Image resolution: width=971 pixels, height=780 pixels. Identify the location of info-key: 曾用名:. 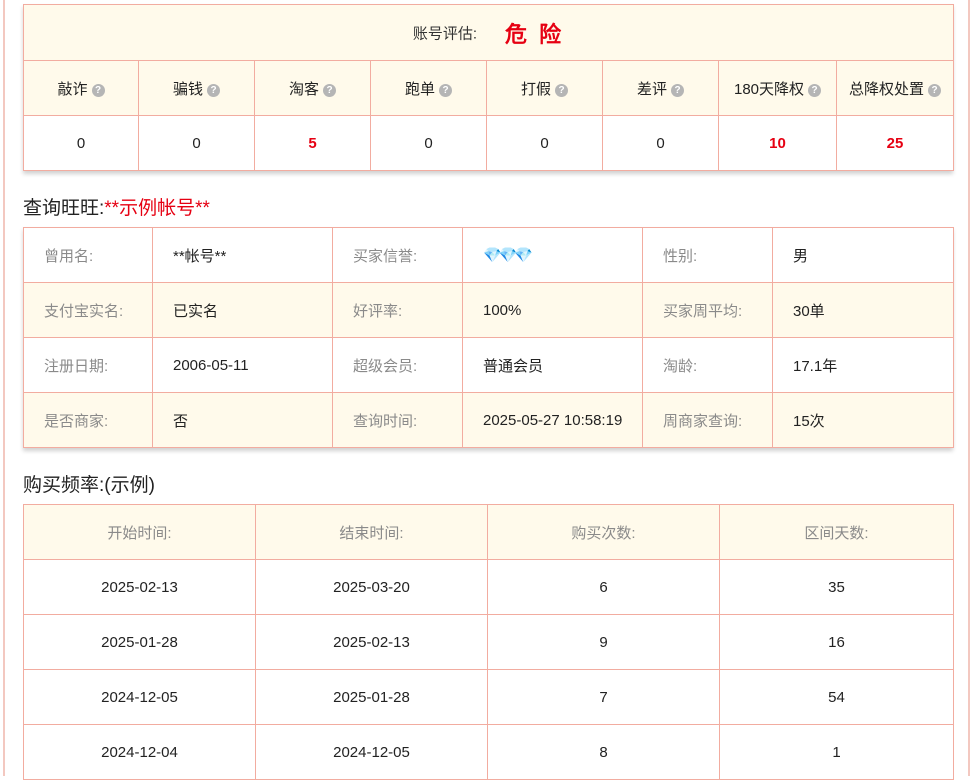
(88, 255).